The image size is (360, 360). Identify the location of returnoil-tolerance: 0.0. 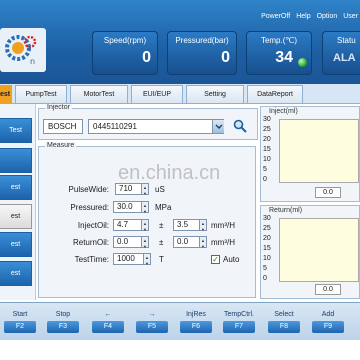
(183, 241).